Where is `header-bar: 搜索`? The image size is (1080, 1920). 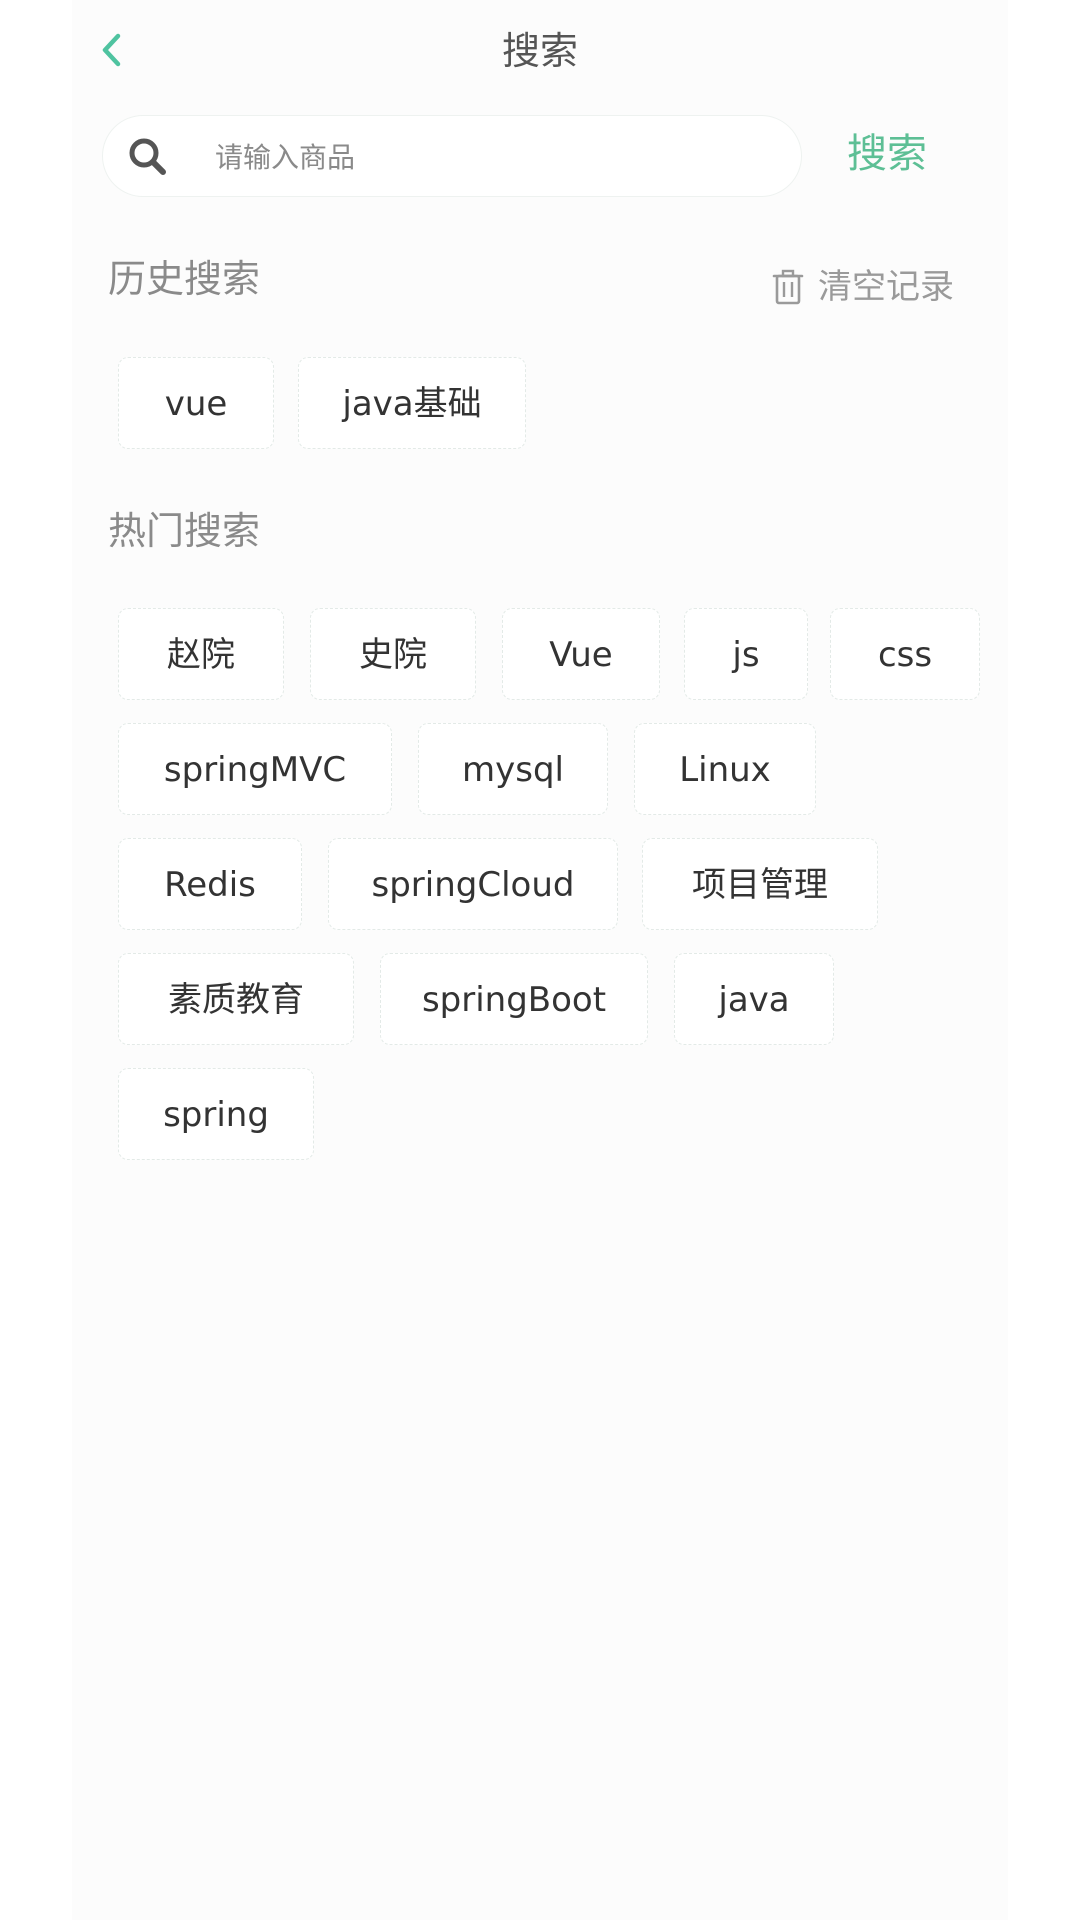 header-bar: 搜索 is located at coordinates (540, 50).